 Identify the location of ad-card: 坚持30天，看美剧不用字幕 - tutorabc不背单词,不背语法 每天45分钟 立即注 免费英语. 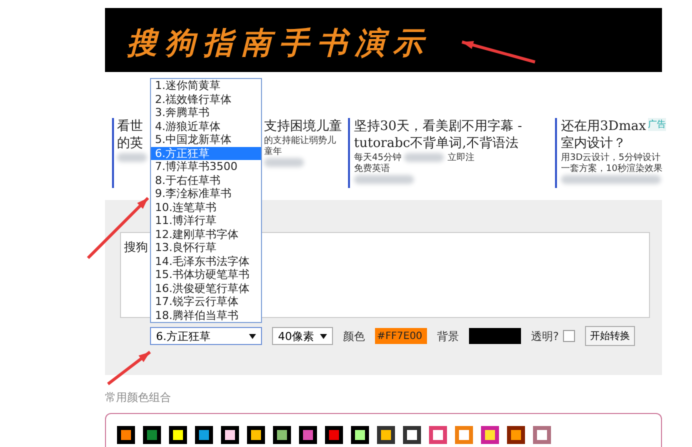
(451, 153).